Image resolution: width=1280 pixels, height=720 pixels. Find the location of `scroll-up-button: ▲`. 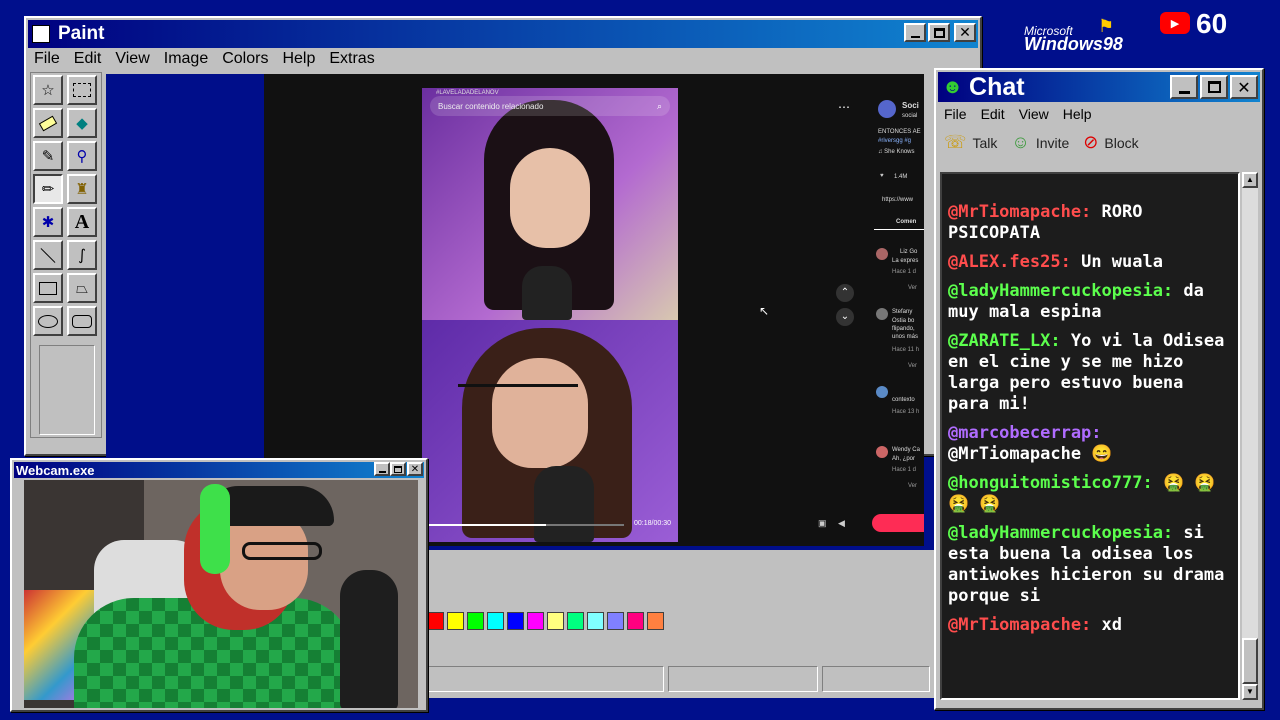

scroll-up-button: ▲ is located at coordinates (1250, 180).